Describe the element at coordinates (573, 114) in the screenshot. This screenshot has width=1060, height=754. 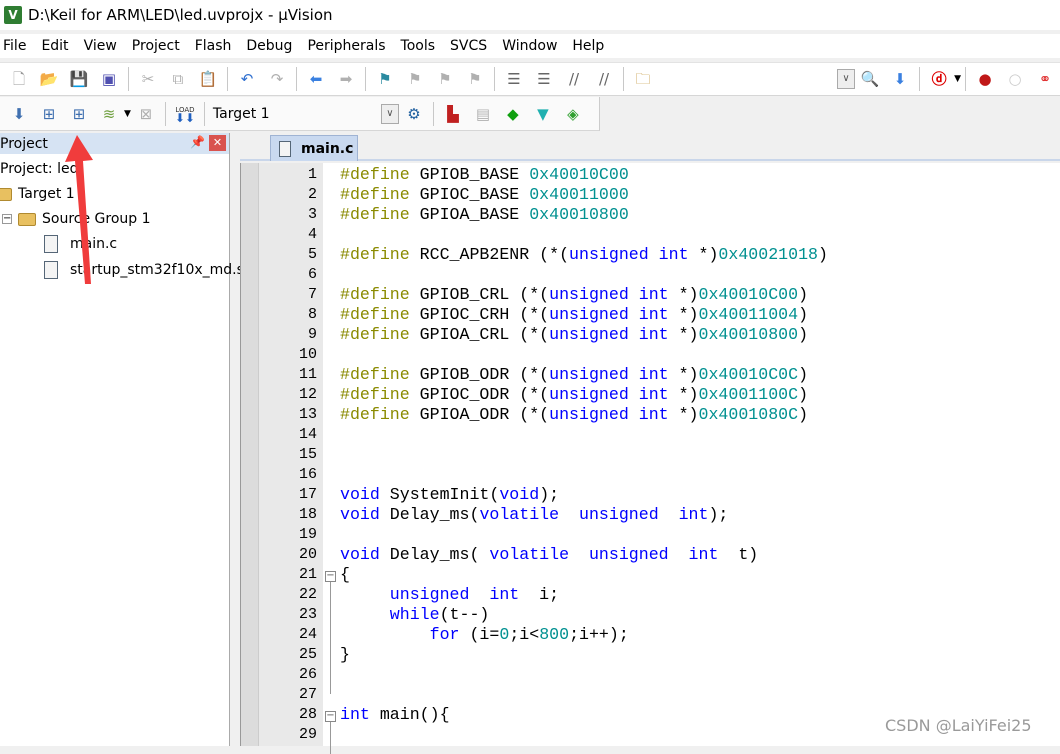
I see `pack-installer-icon: ◈` at that location.